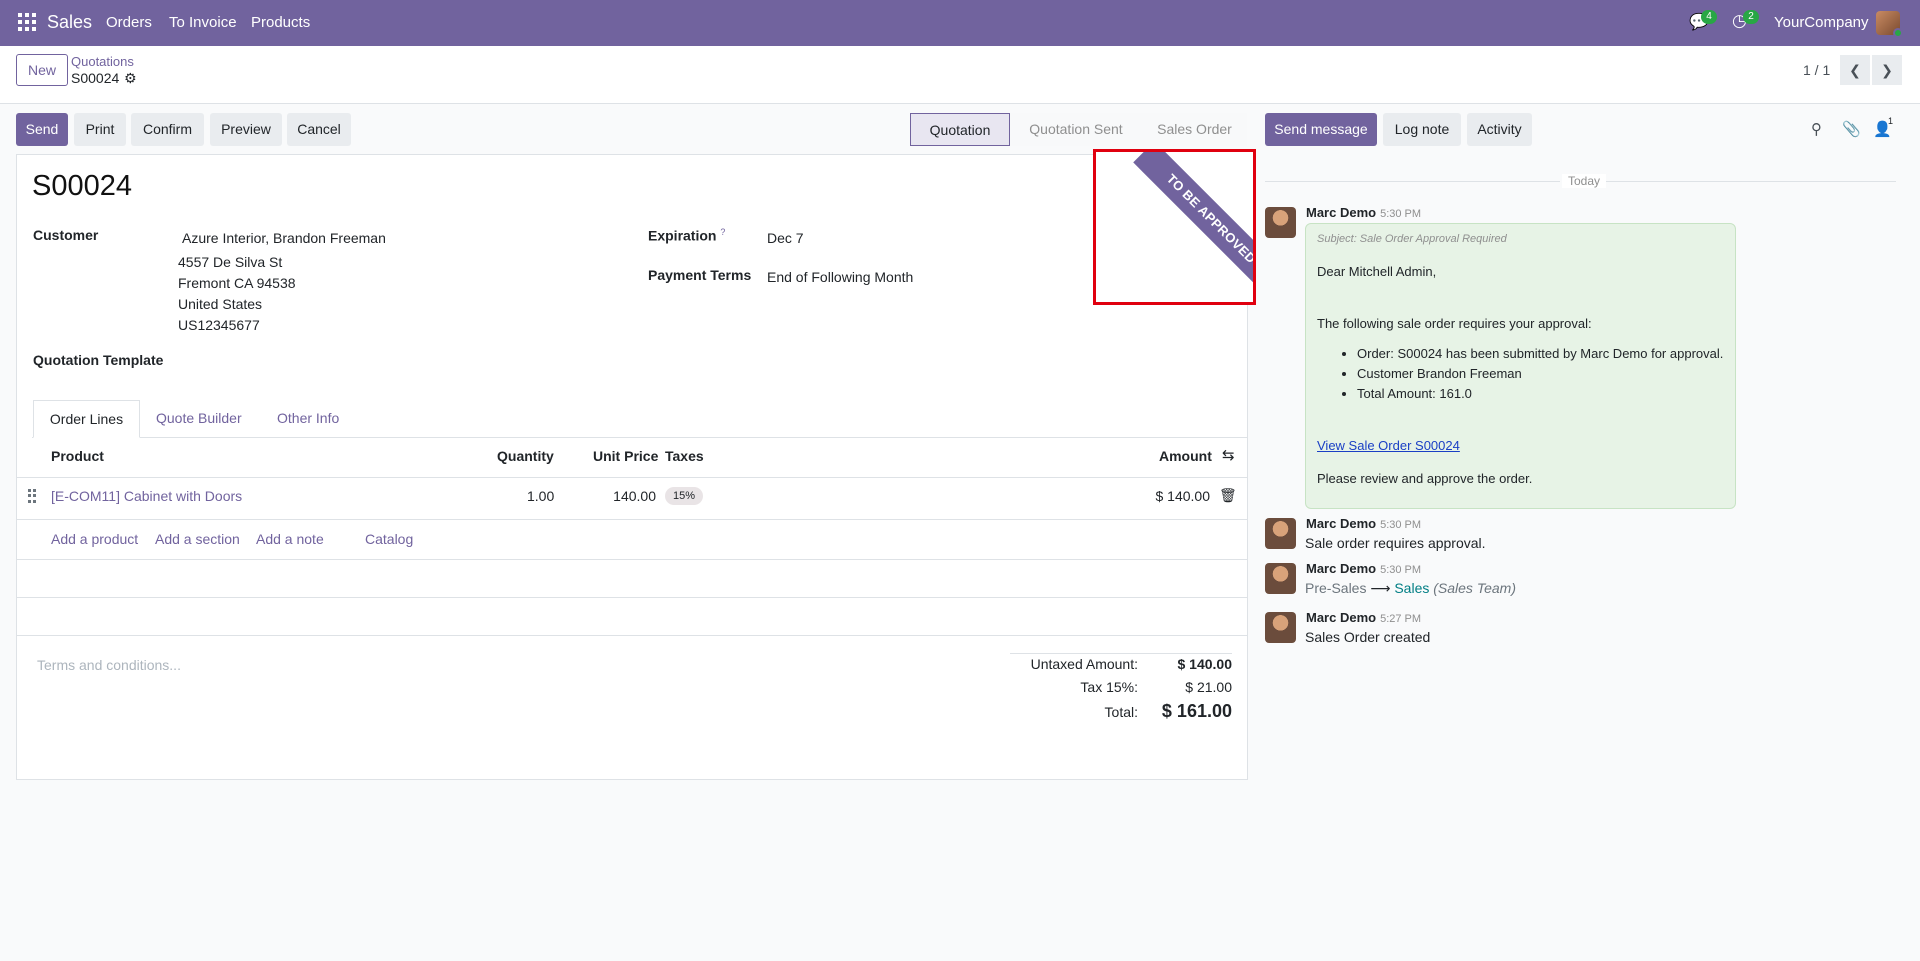 This screenshot has height=961, width=1920. I want to click on date-separator-line, so click(1412, 181).